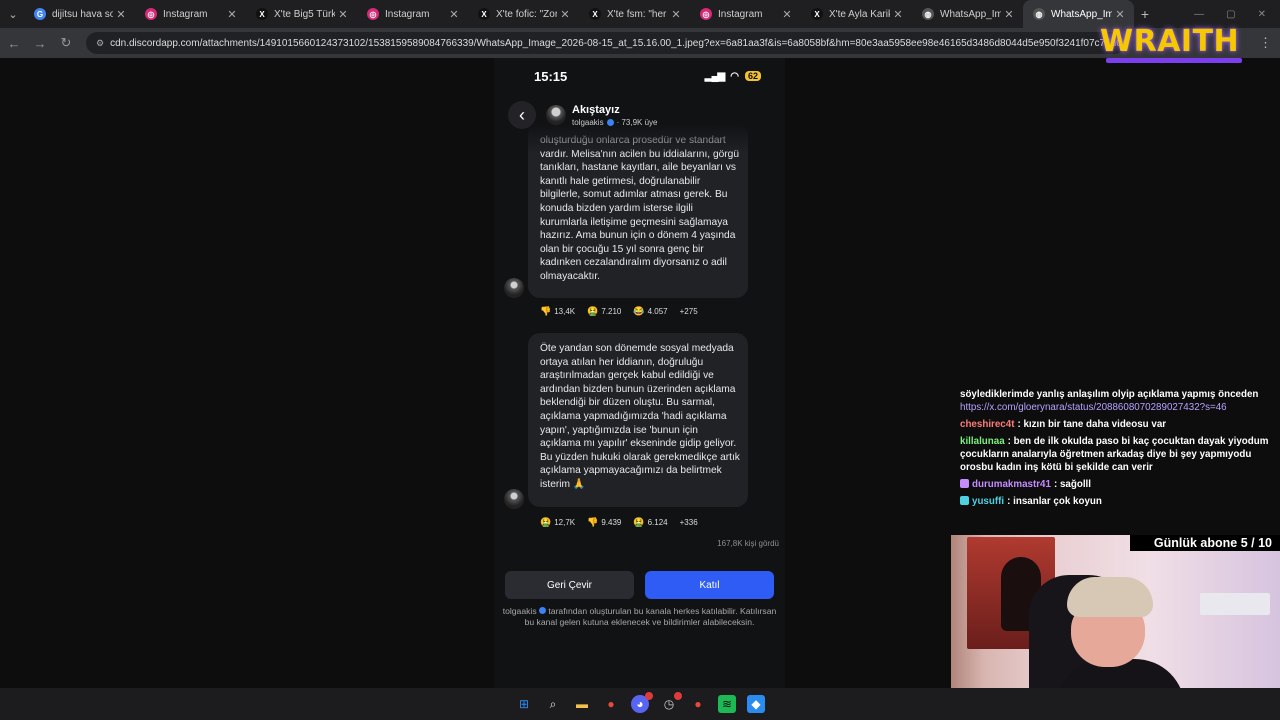 The width and height of the screenshot is (1280, 720). What do you see at coordinates (637, 14) in the screenshot?
I see `tab-title: X'te fsm: "her gün` at bounding box center [637, 14].